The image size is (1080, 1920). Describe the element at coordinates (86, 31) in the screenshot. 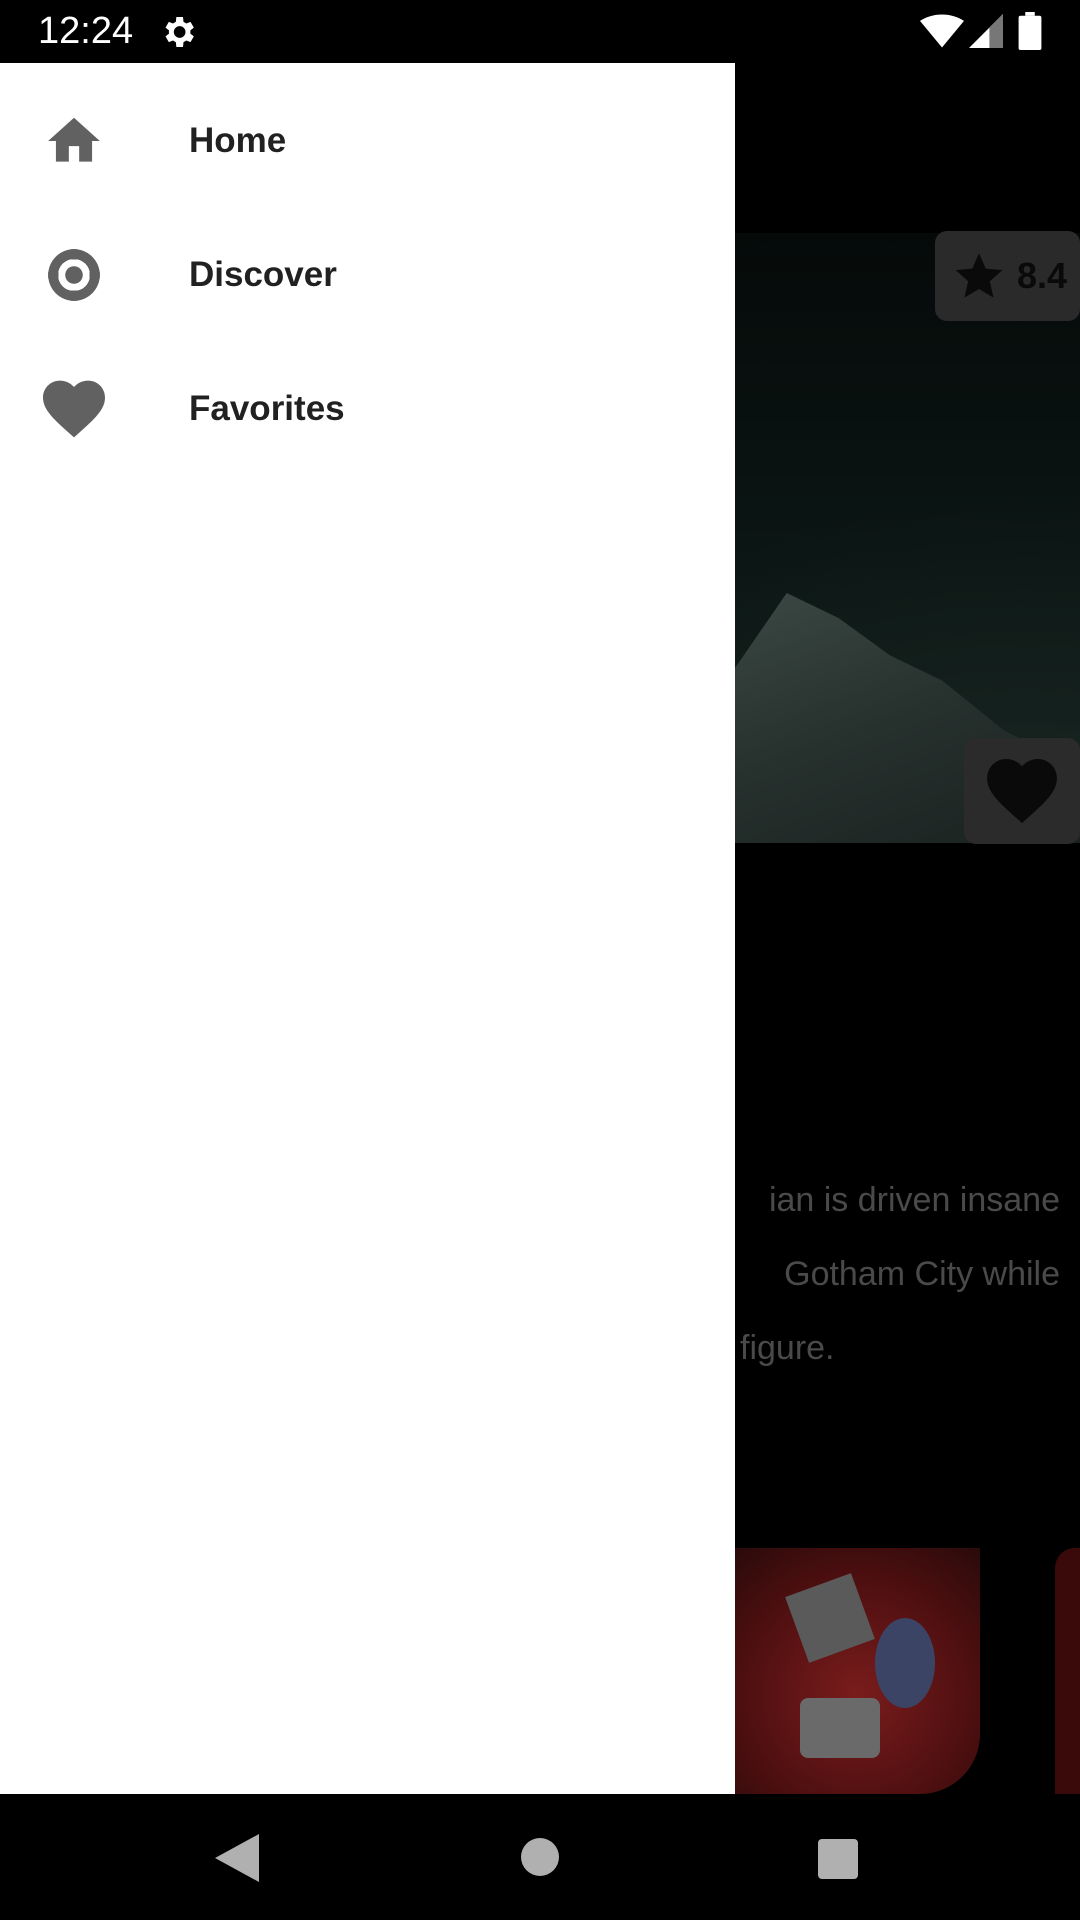

I see `status-time: 12:24` at that location.